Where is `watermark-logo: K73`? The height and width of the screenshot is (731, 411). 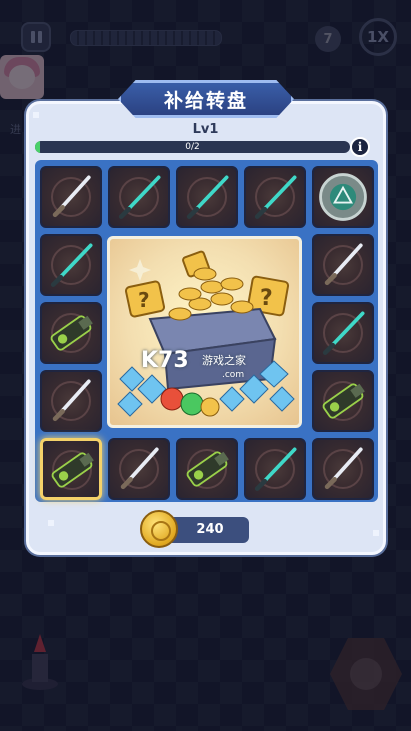
watermark-logo: K73 is located at coordinates (165, 360).